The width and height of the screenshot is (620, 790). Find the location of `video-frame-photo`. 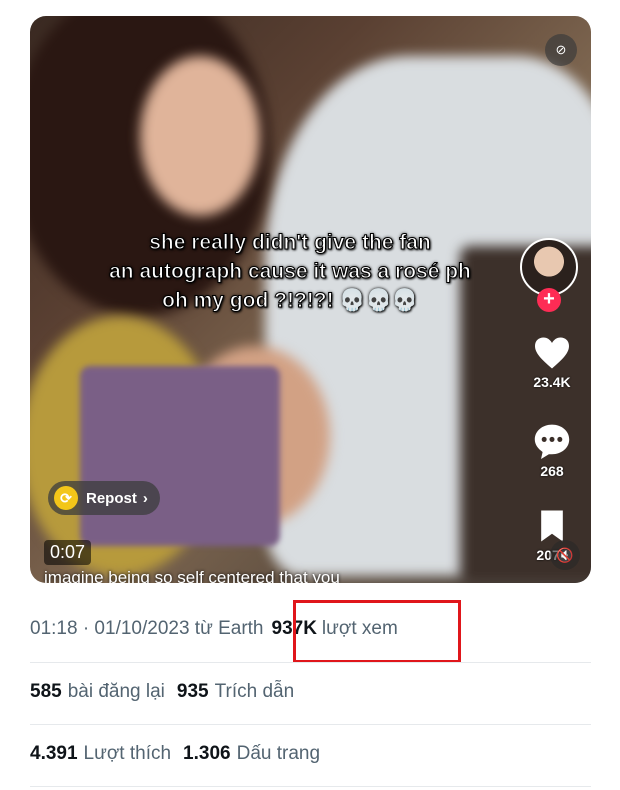

video-frame-photo is located at coordinates (180, 456).